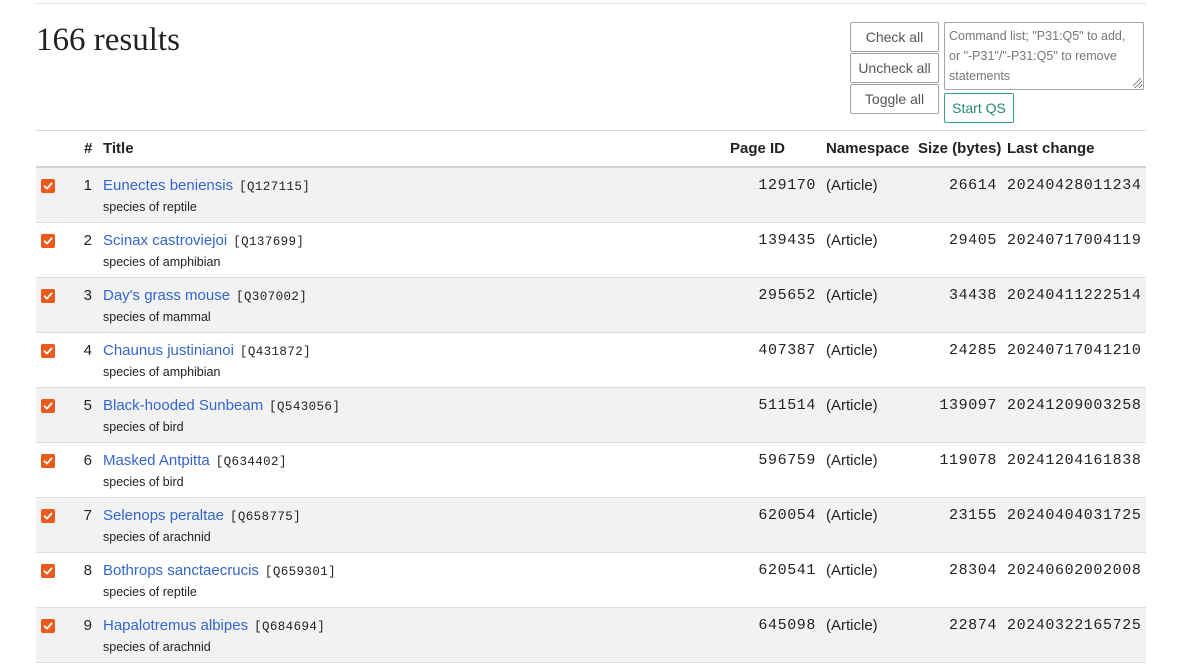  What do you see at coordinates (272, 297) in the screenshot?
I see `row-qid: [Q307002]` at bounding box center [272, 297].